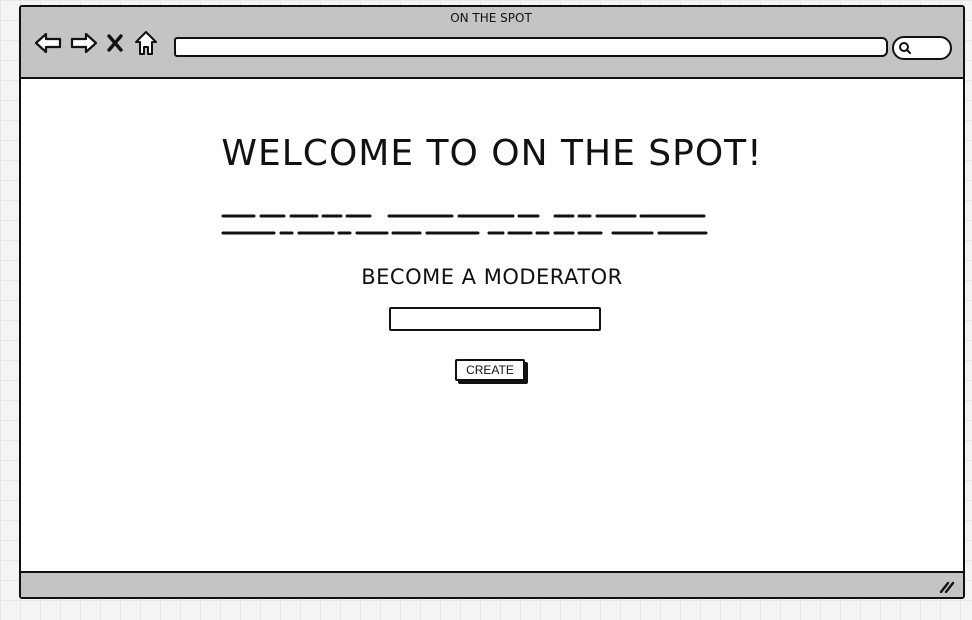  Describe the element at coordinates (922, 48) in the screenshot. I see `search-field` at that location.